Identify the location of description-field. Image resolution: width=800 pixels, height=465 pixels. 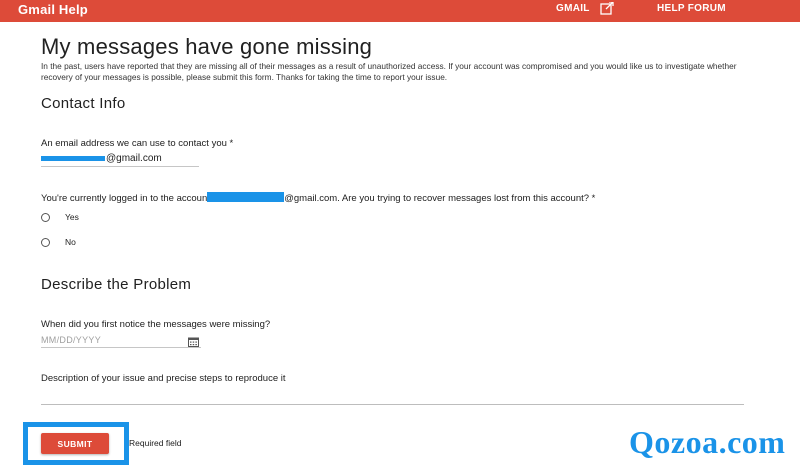
(392, 404).